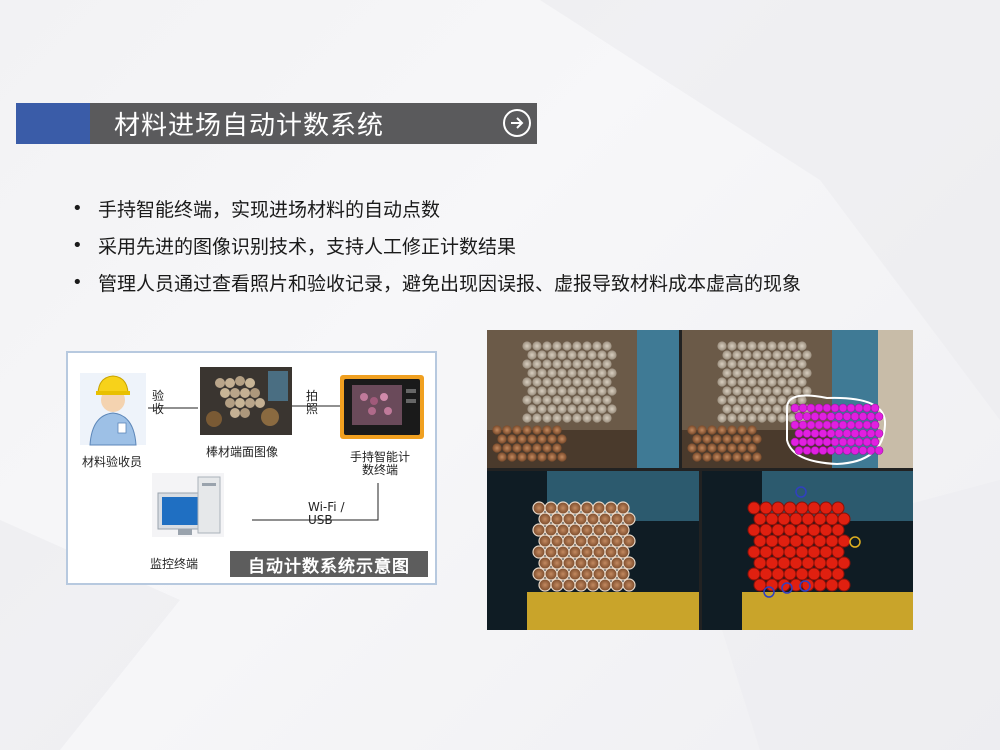 The height and width of the screenshot is (750, 1000). Describe the element at coordinates (188, 505) in the screenshot. I see `monitor-terminal-icon` at that location.